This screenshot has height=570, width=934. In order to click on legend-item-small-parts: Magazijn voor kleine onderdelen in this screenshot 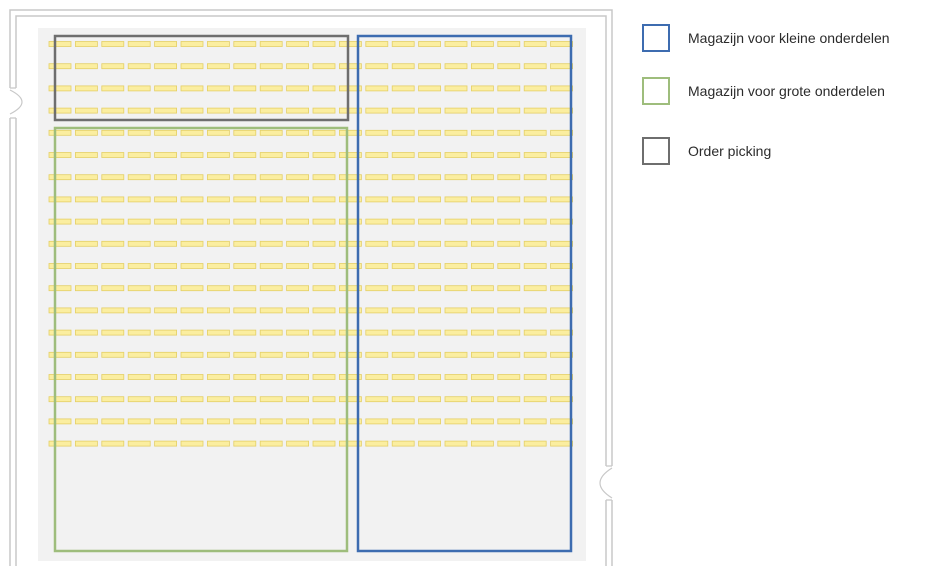, I will do `click(766, 38)`.